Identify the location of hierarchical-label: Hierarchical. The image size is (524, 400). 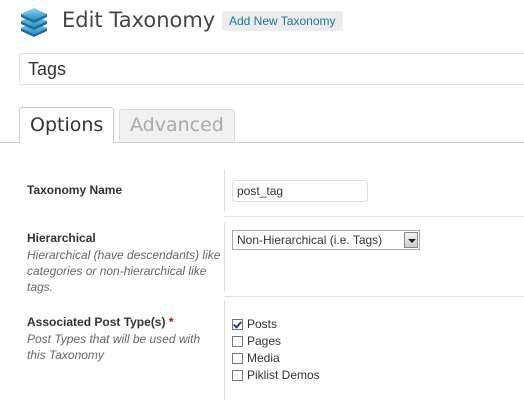
(61, 238).